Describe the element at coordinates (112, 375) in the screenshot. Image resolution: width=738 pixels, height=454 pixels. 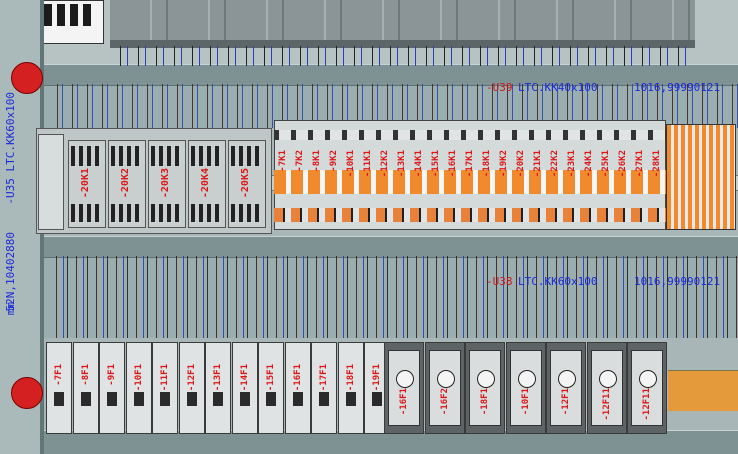
I see `breaker-label: -9F1` at that location.